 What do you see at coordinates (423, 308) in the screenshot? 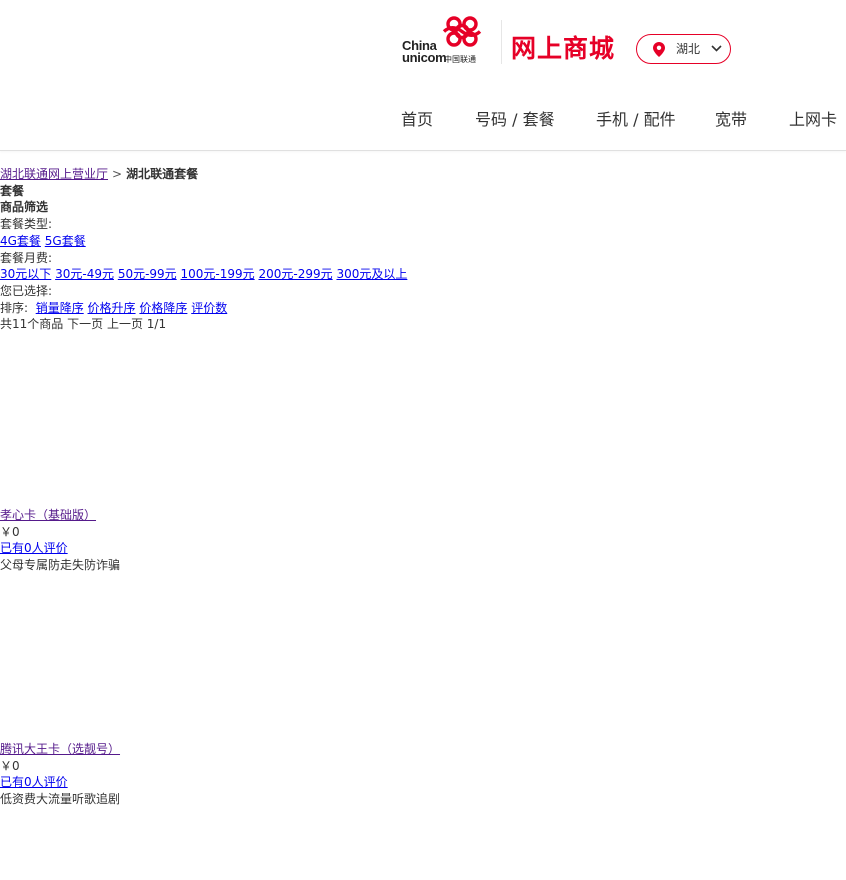
I see `sort-bar: 排序: 销量降序 价格升序 价格降序 评价数` at bounding box center [423, 308].